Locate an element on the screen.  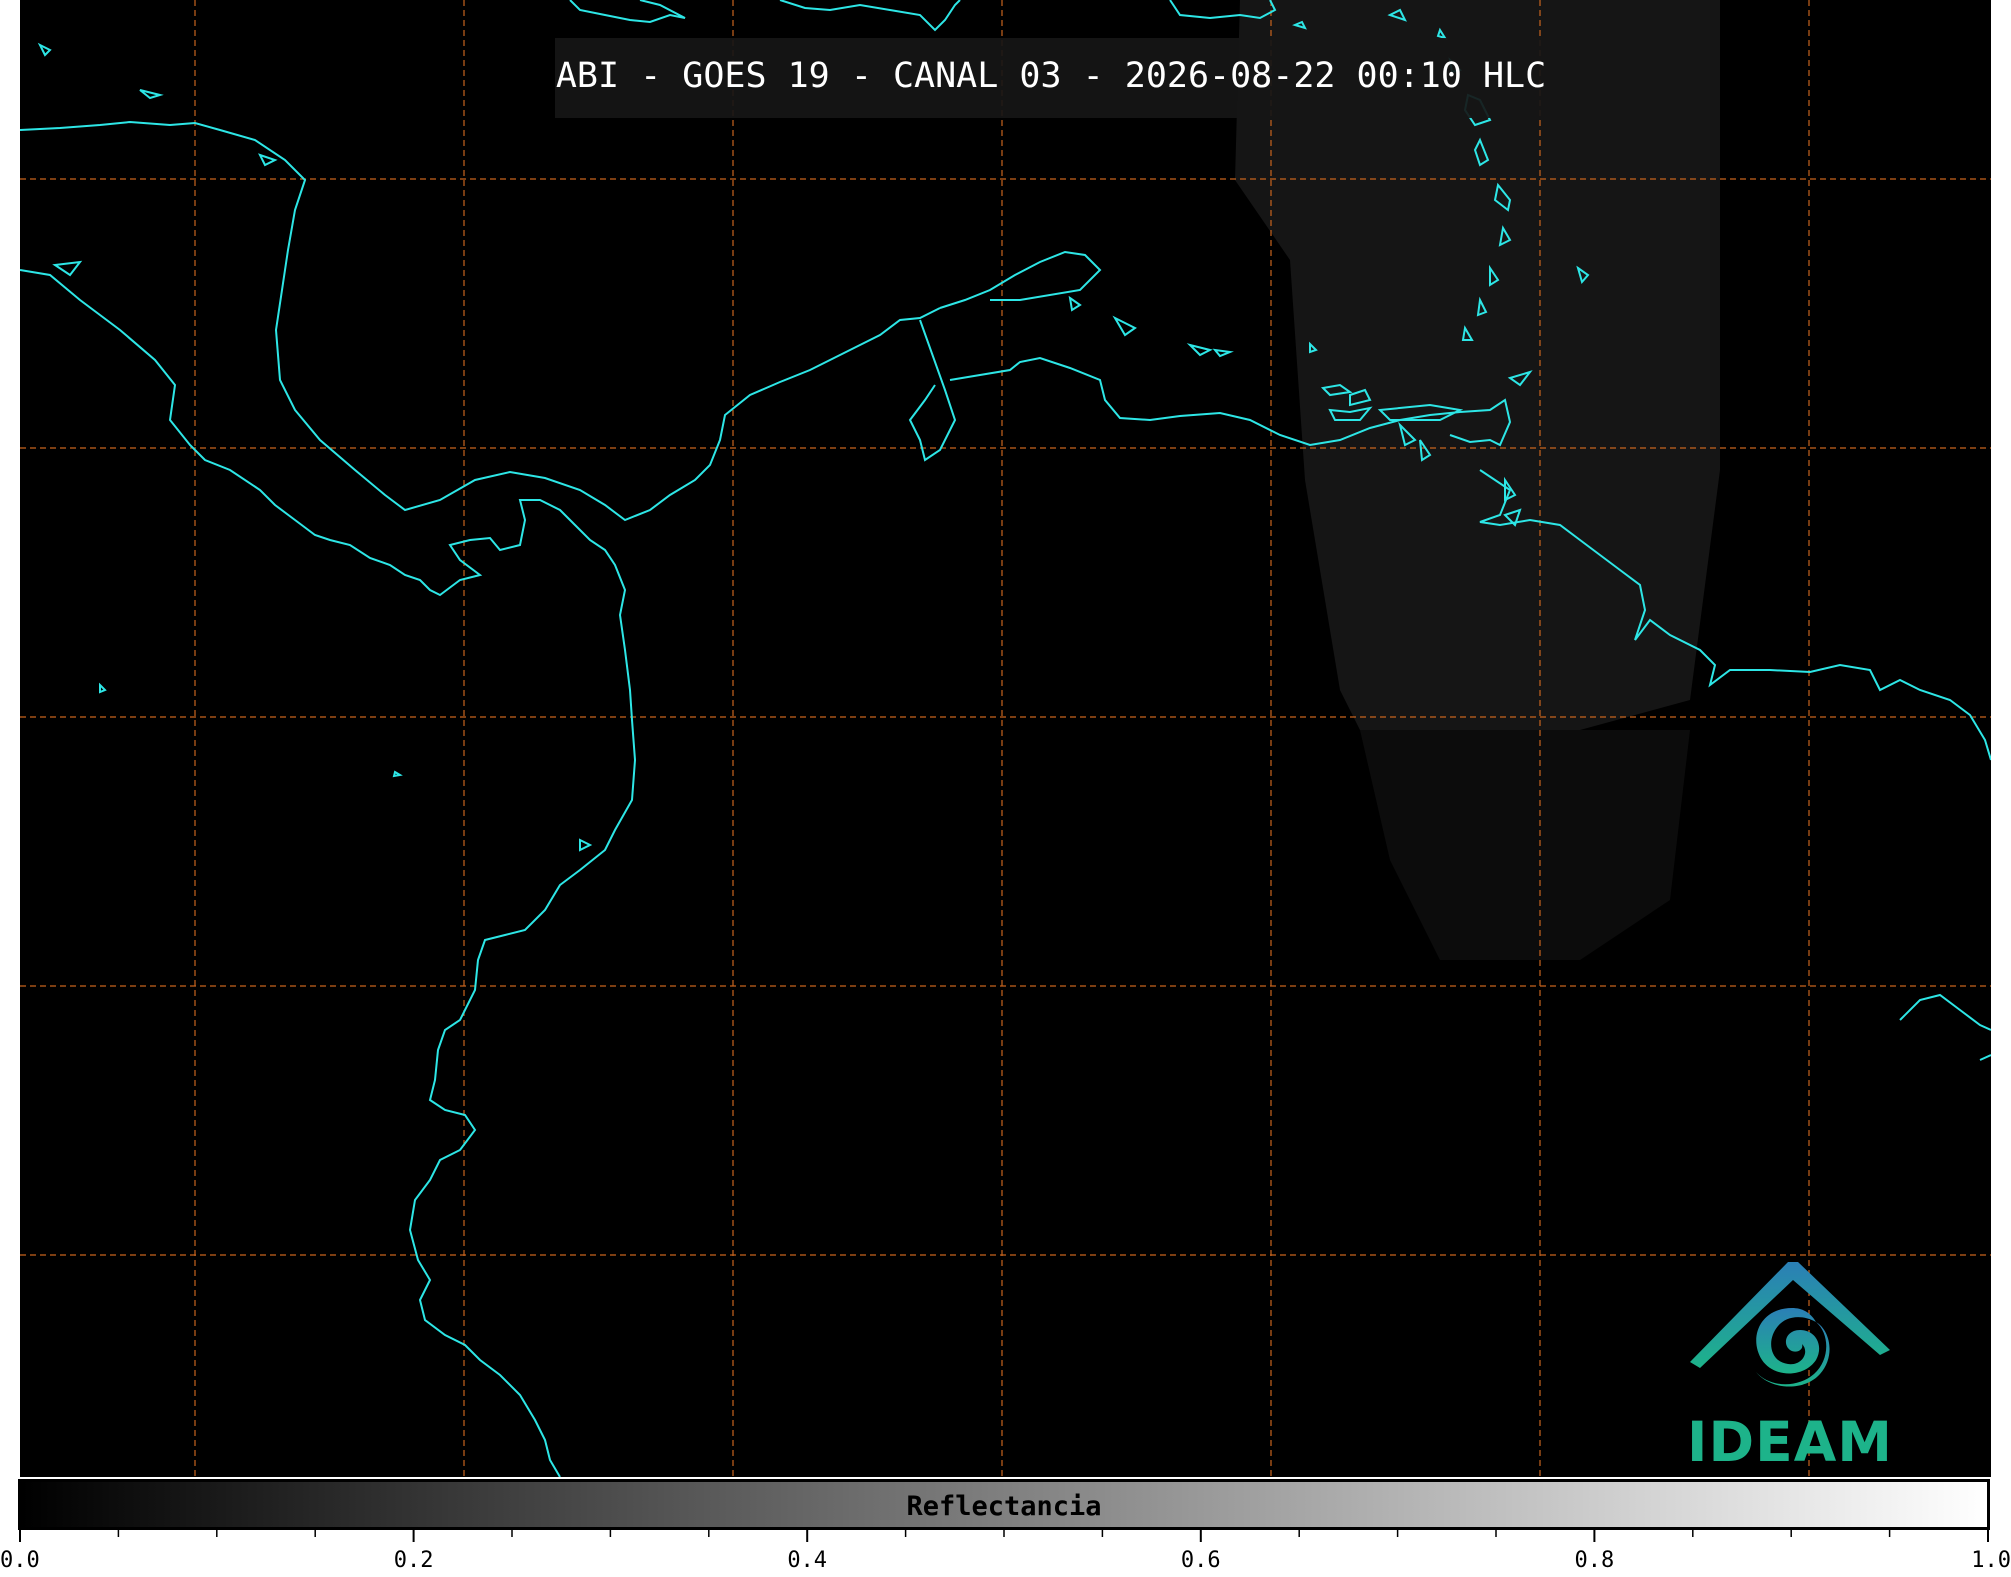
colorbar-label: Reflectancia is located at coordinates (1004, 1506).